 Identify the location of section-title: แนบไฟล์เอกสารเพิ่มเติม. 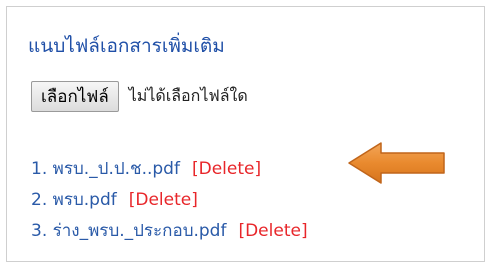
(126, 46).